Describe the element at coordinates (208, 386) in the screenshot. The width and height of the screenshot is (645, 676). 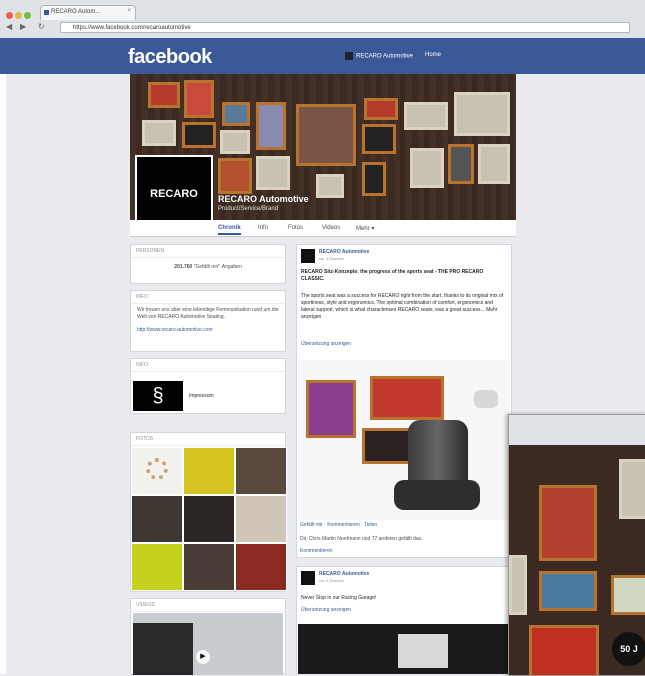
I see `legal-box: Info § Impressum` at that location.